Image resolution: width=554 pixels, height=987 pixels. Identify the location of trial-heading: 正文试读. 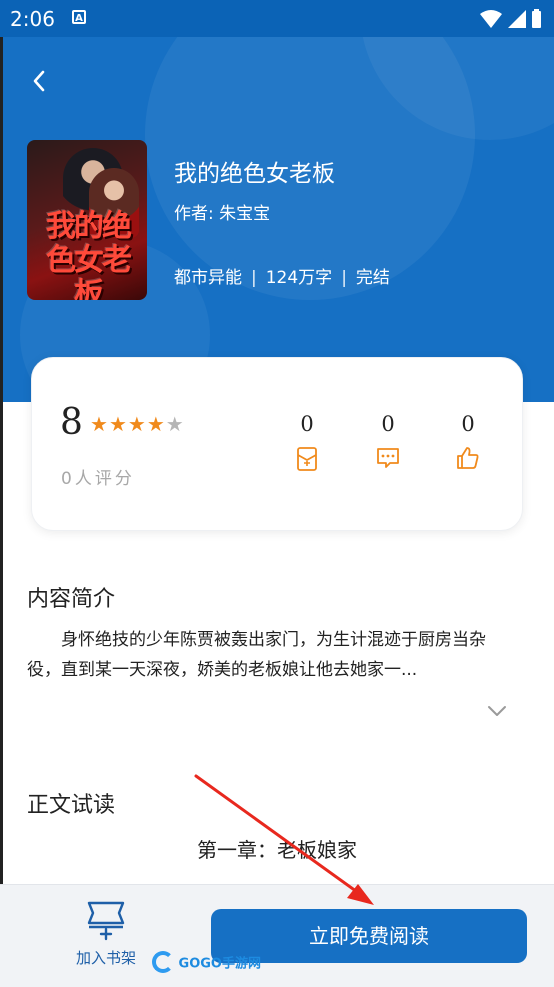
(71, 805).